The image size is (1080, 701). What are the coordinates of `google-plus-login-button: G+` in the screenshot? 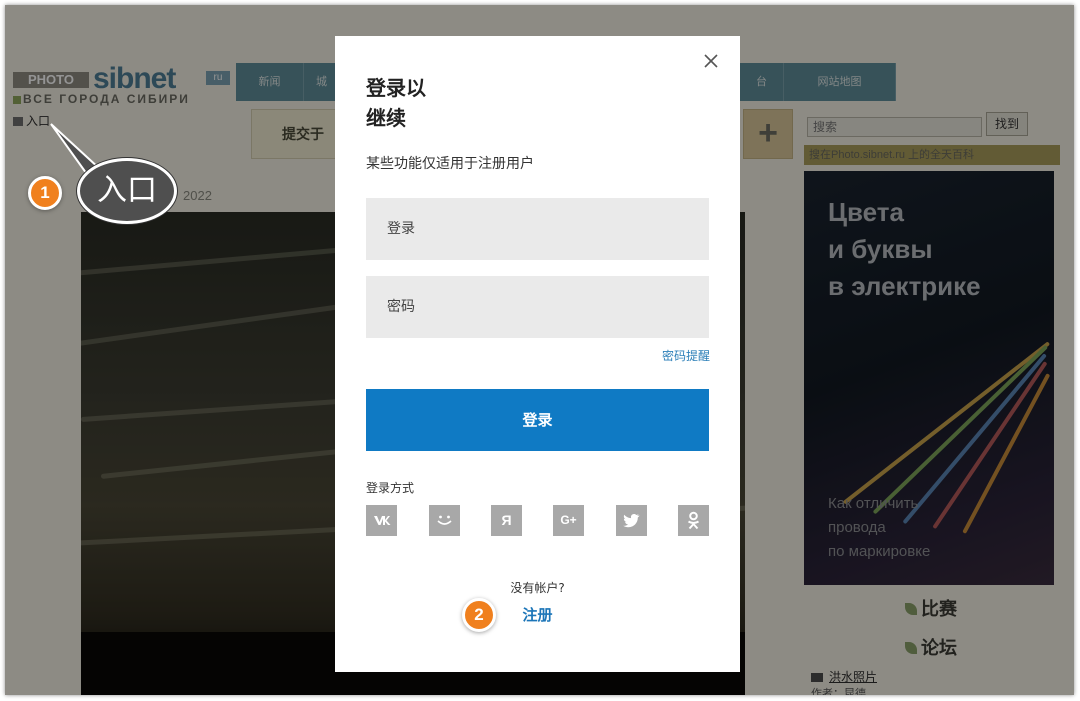 It's located at (568, 520).